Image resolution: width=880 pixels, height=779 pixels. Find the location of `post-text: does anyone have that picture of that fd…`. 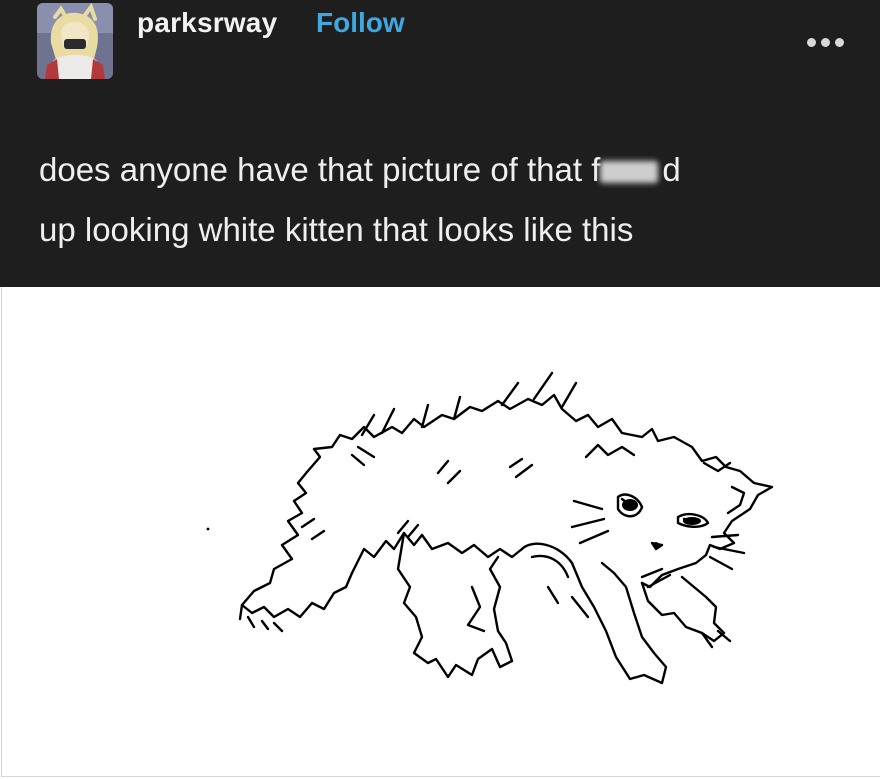

post-text: does anyone have that picture of that fd… is located at coordinates (449, 200).